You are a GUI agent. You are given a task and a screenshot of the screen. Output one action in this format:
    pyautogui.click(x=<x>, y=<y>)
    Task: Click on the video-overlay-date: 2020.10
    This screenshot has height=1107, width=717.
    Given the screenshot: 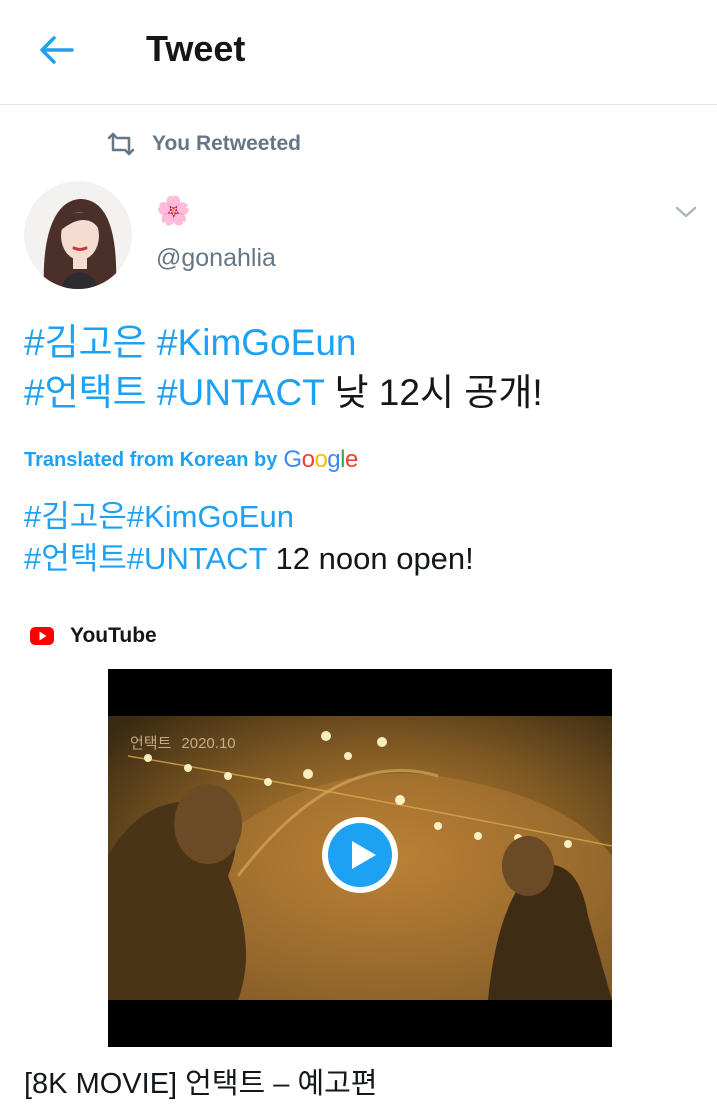 What is the action you would take?
    pyautogui.click(x=208, y=743)
    